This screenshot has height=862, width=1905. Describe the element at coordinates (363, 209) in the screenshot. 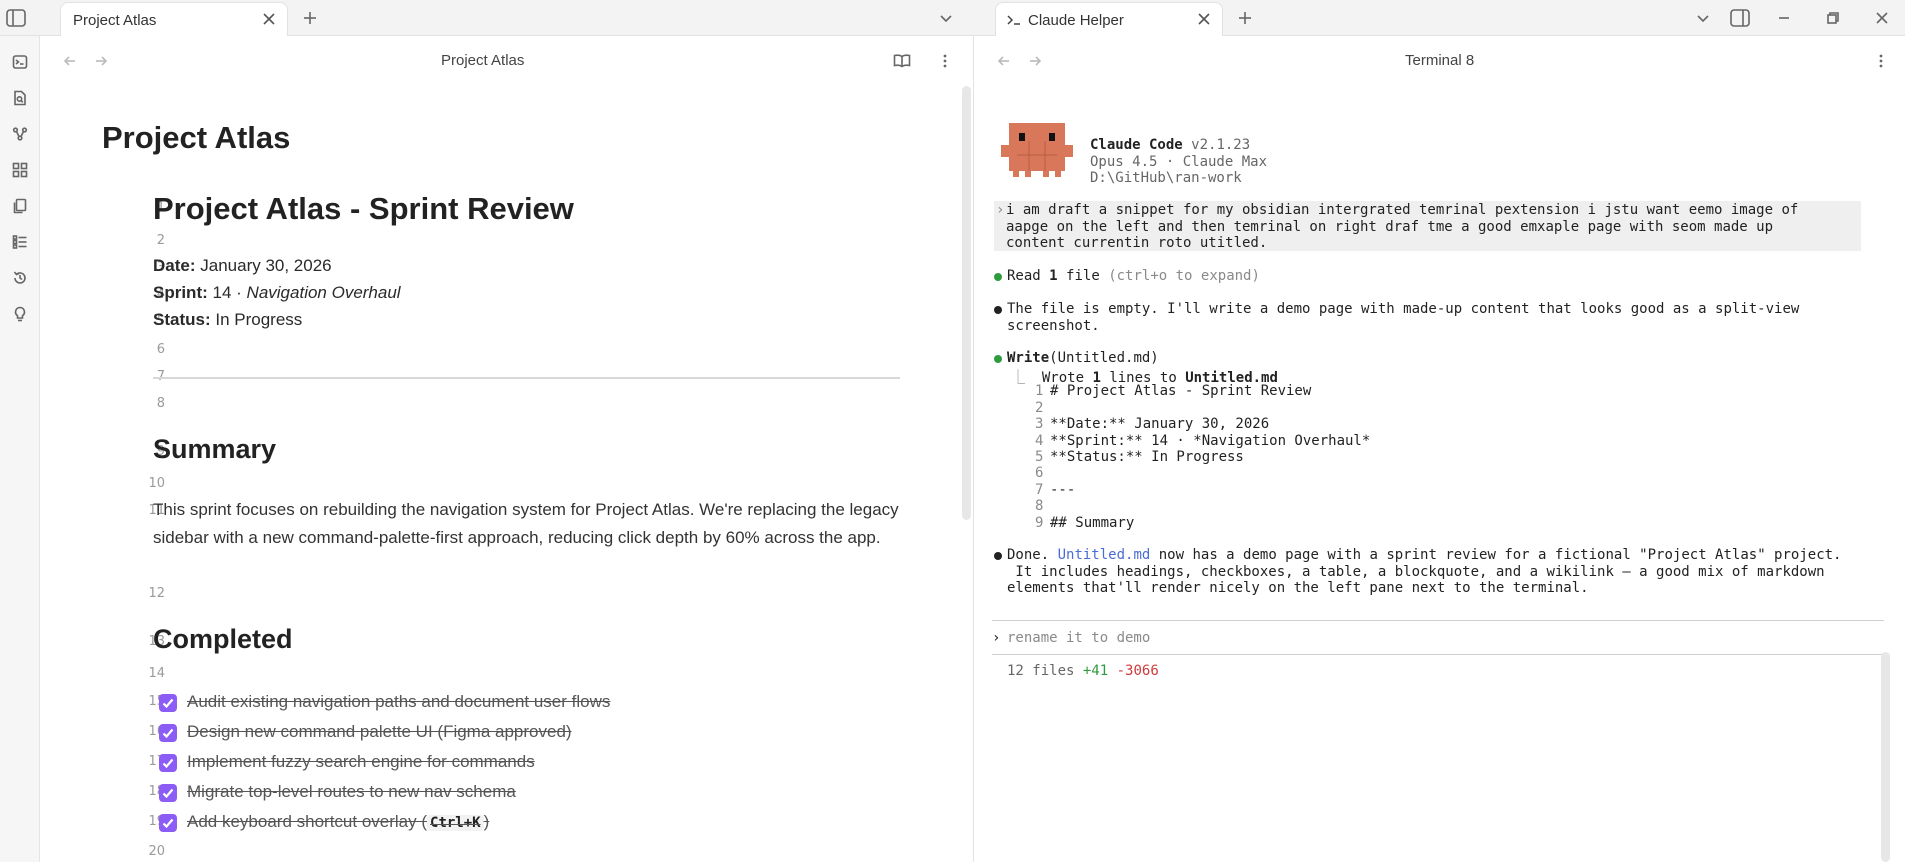

I see `note-heading-1: Project Atlas - Sprint Review` at that location.